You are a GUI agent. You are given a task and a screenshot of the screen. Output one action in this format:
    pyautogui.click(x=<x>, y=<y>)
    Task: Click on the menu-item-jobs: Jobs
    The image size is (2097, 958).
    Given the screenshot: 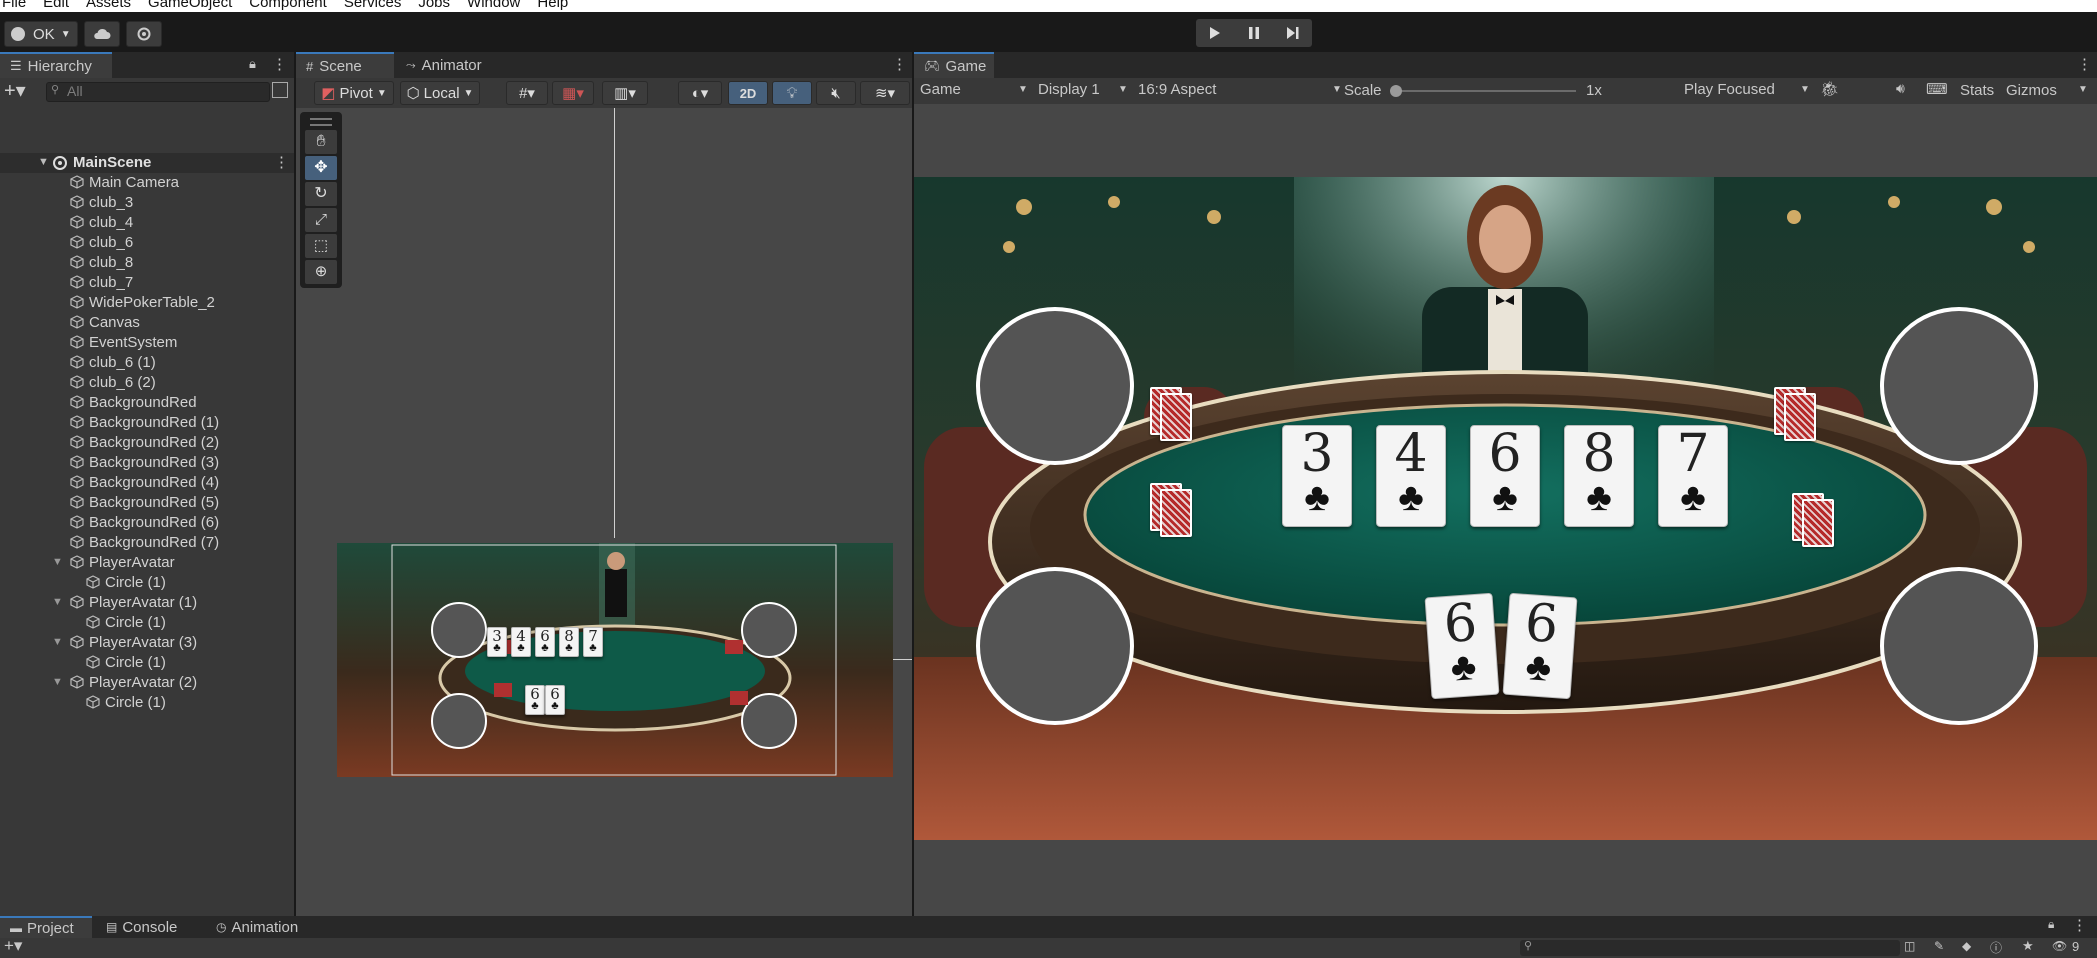 What is the action you would take?
    pyautogui.click(x=434, y=5)
    